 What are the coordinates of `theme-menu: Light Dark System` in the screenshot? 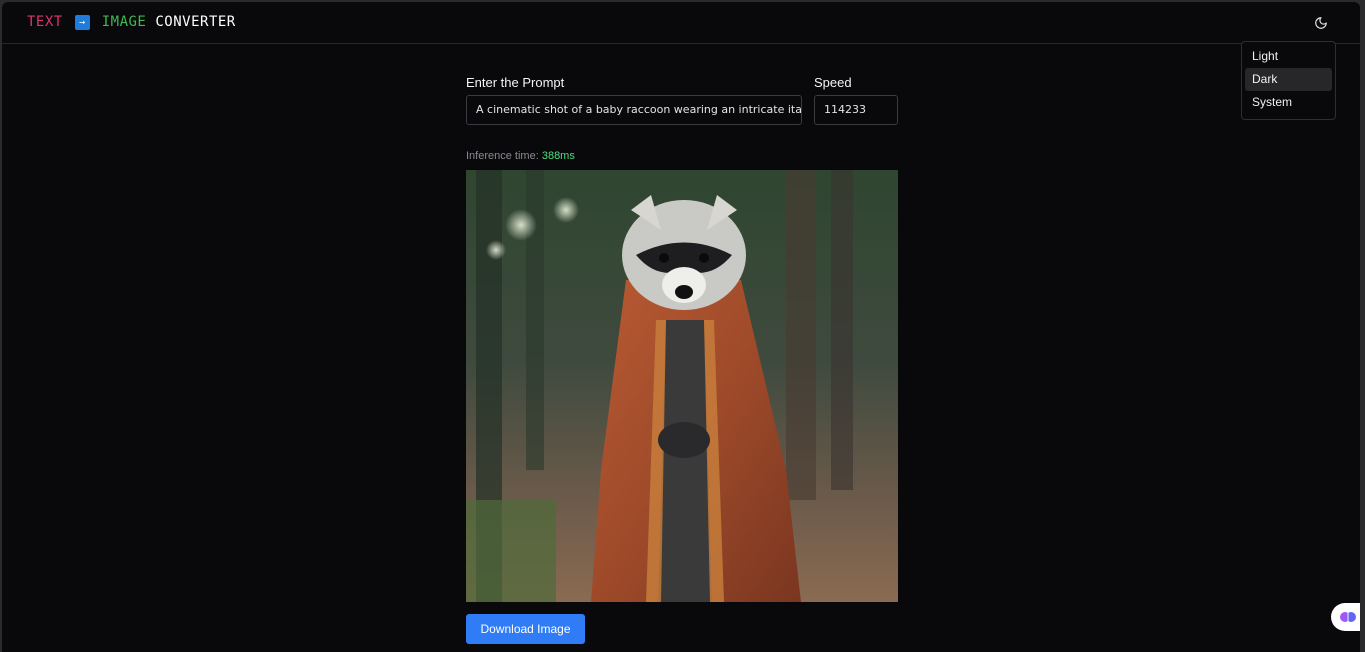 It's located at (1288, 80).